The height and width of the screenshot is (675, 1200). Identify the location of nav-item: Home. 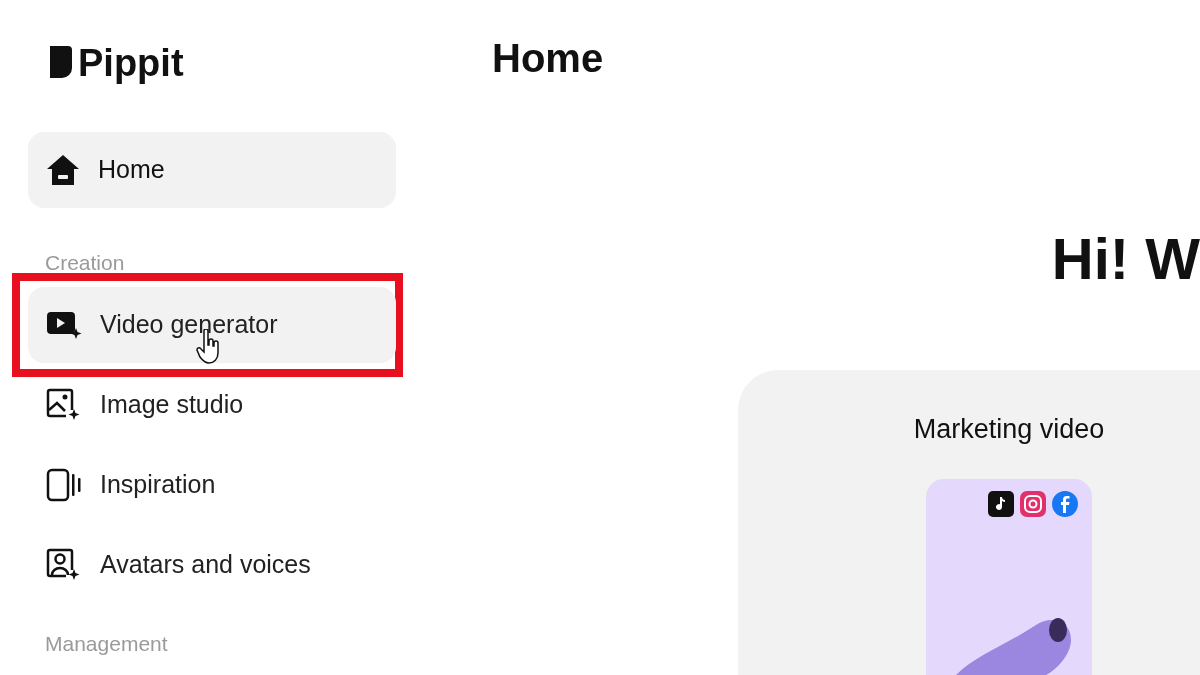
(212, 170).